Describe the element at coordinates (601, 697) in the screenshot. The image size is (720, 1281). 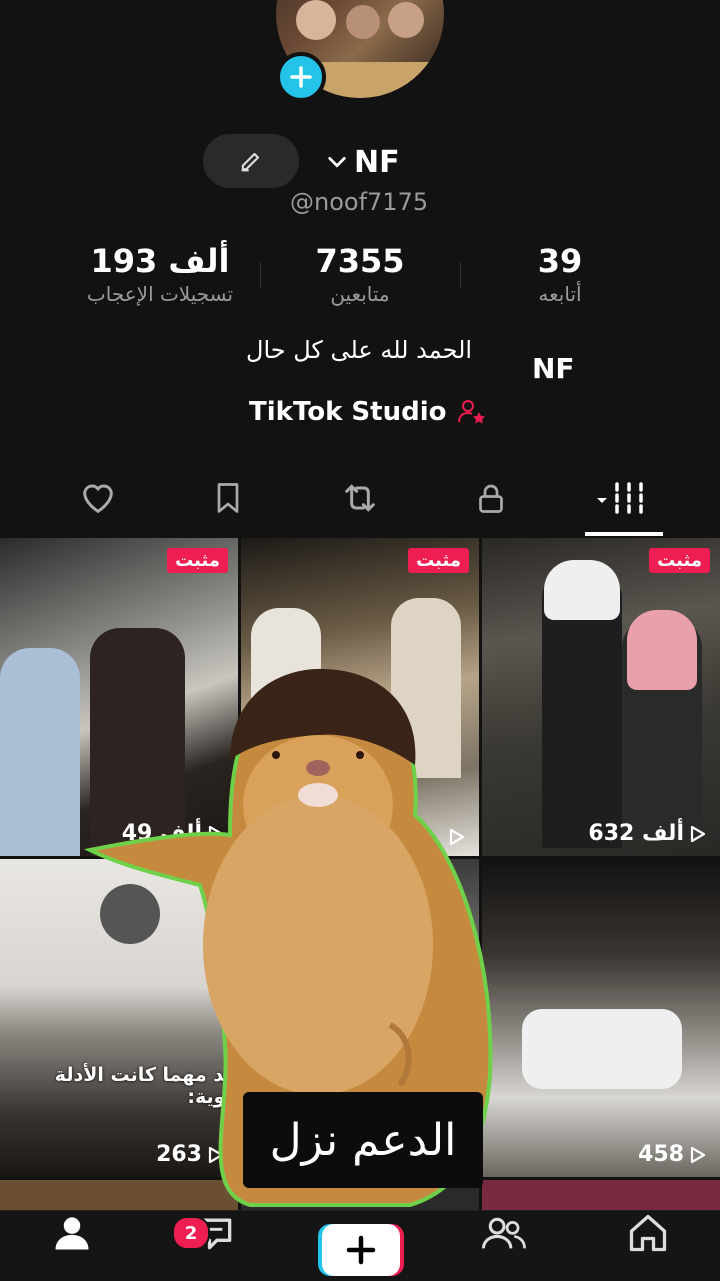
I see `video-thumbnail: مثبت 632 ألف` at that location.